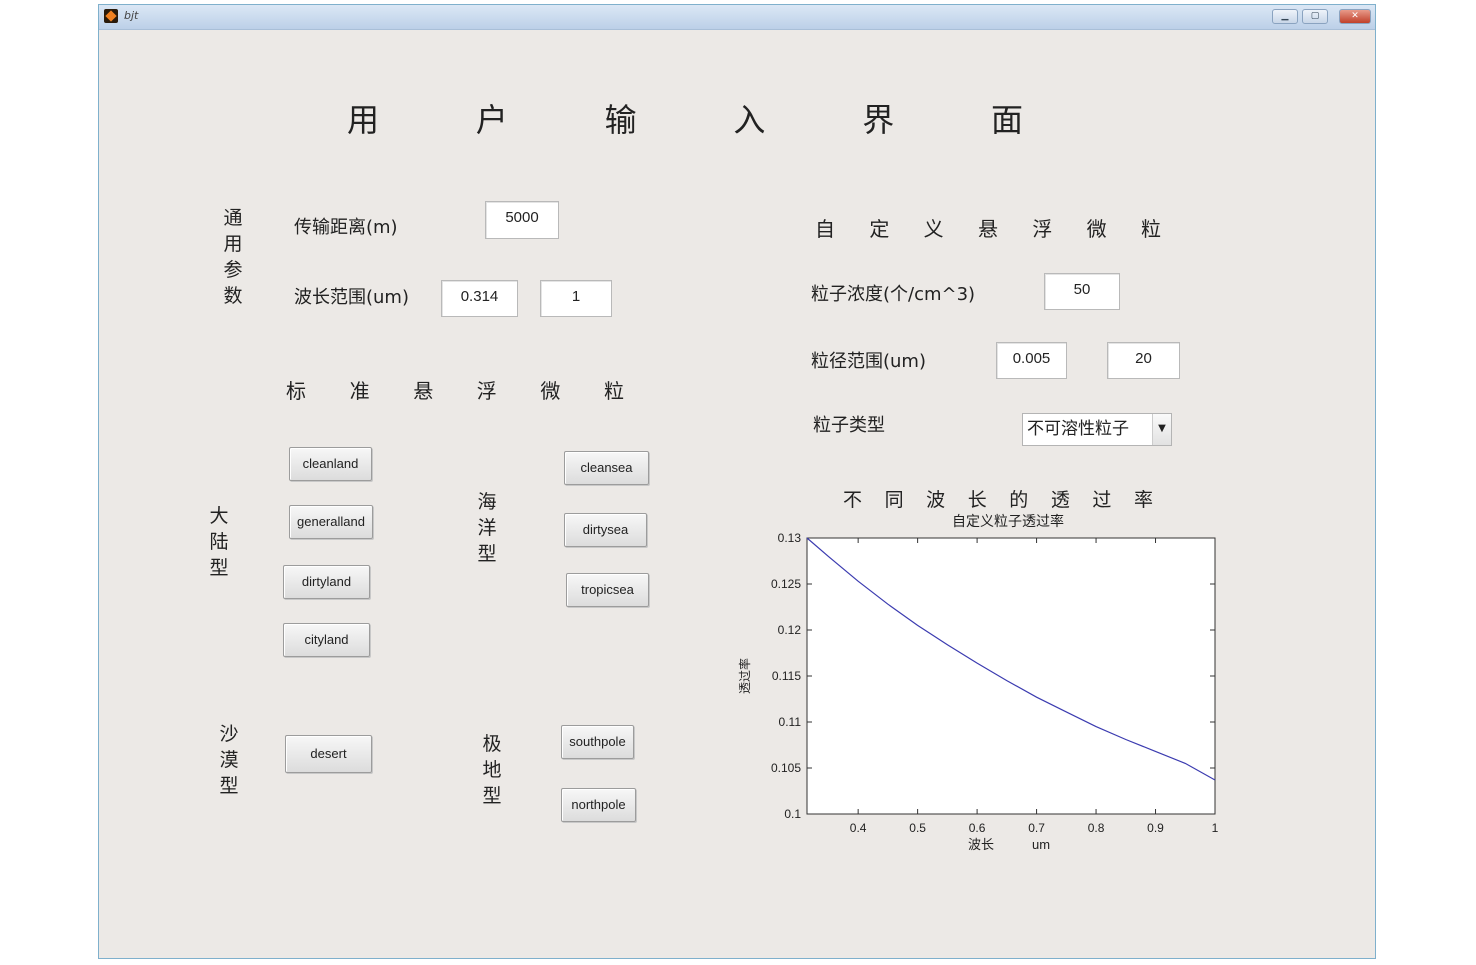 The image size is (1476, 965). What do you see at coordinates (879, 229) in the screenshot?
I see `title-char: 定` at bounding box center [879, 229].